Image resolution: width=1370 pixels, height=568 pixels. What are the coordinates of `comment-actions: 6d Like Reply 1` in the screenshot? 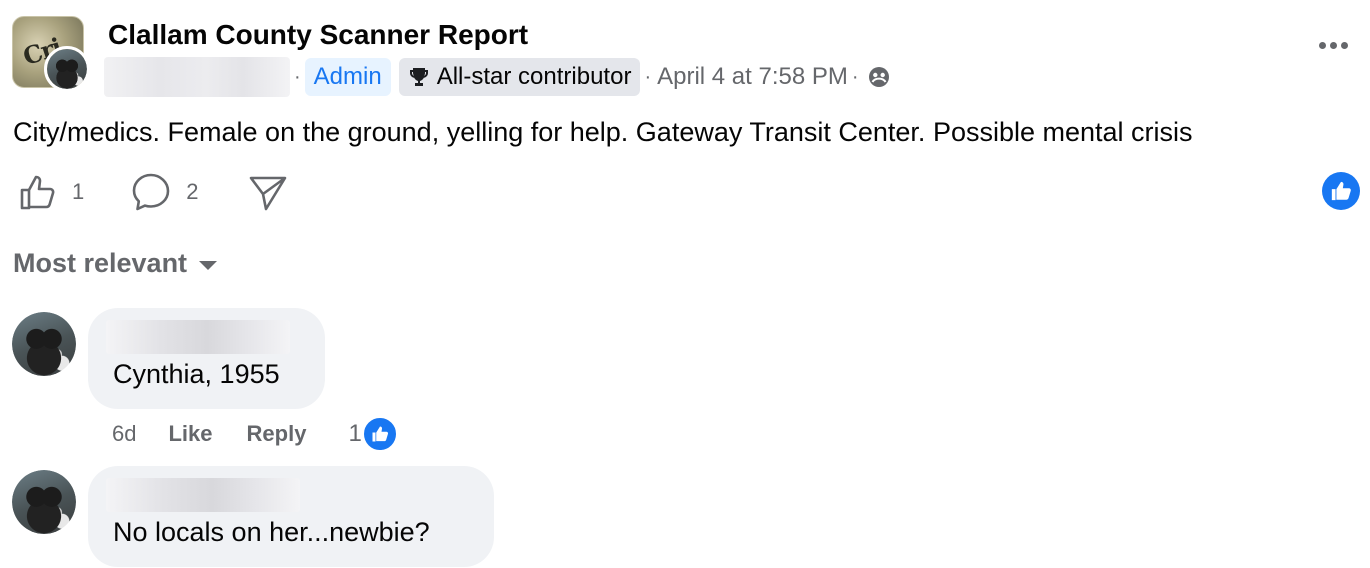 It's located at (255, 434).